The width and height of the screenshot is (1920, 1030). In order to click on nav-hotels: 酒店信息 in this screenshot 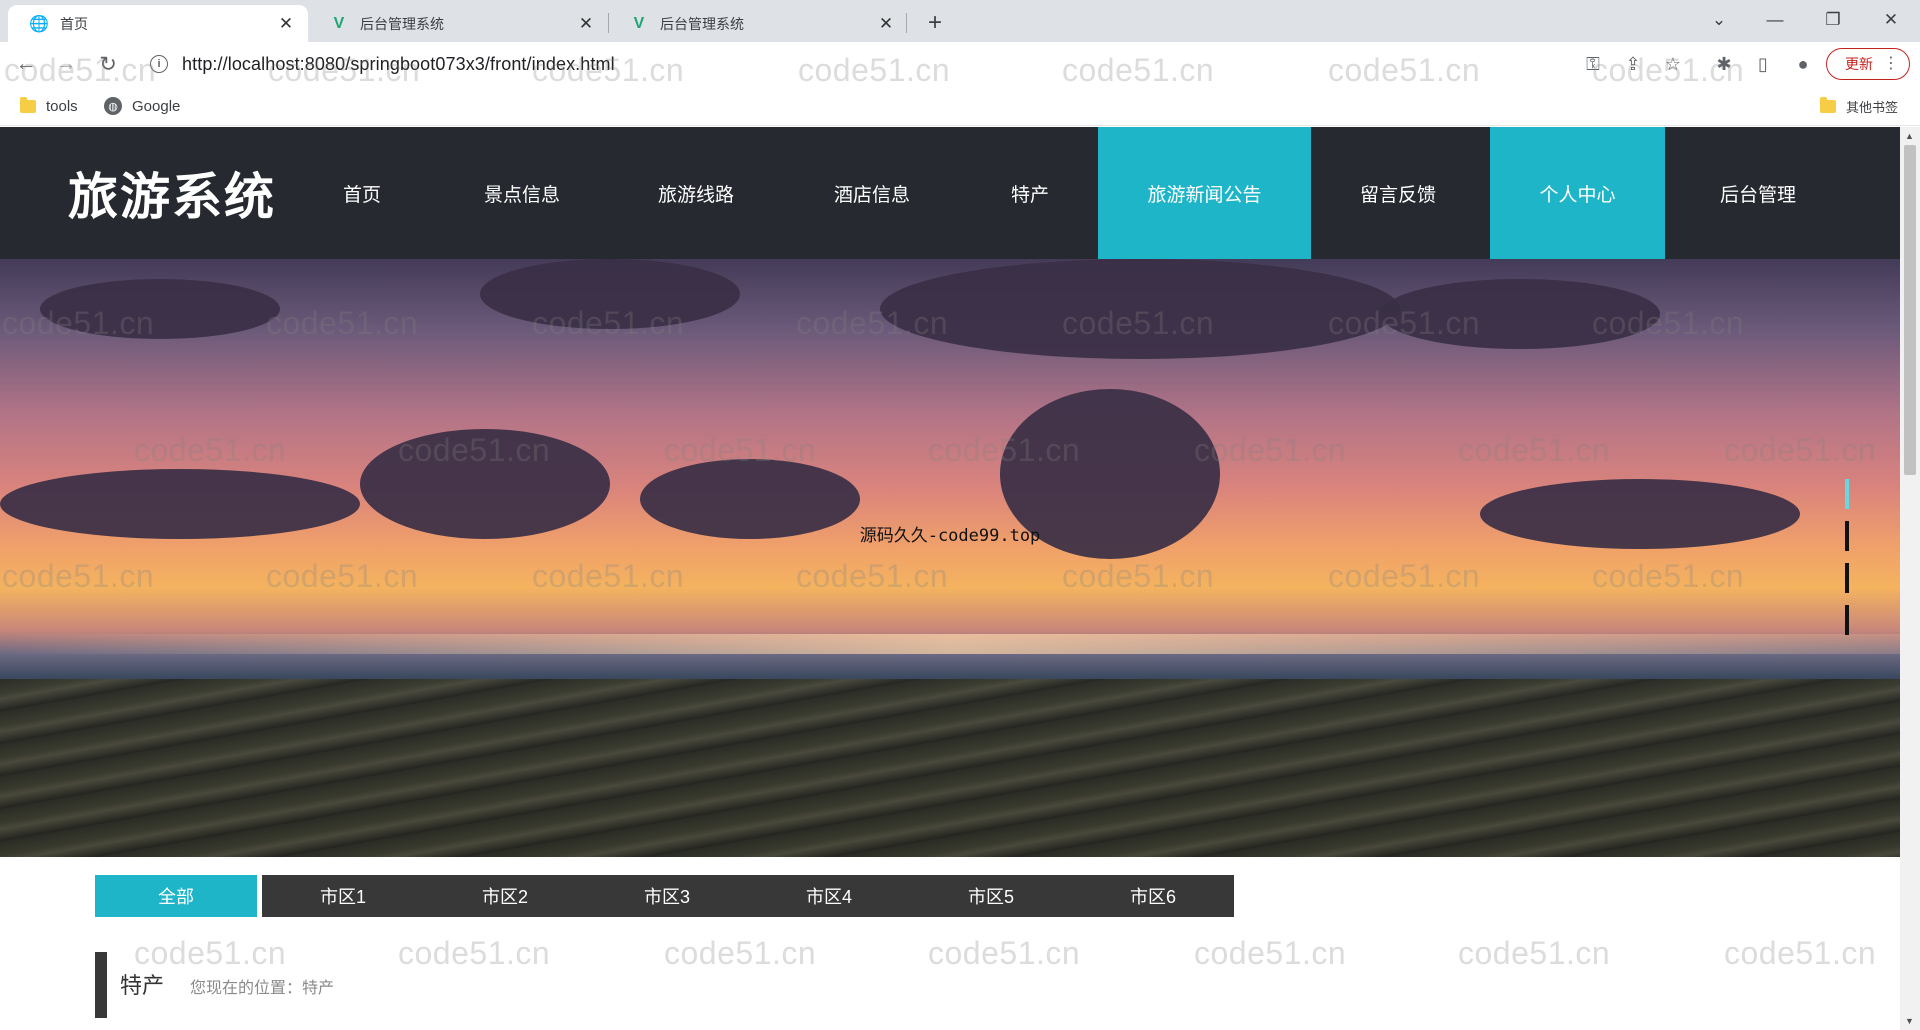, I will do `click(872, 193)`.